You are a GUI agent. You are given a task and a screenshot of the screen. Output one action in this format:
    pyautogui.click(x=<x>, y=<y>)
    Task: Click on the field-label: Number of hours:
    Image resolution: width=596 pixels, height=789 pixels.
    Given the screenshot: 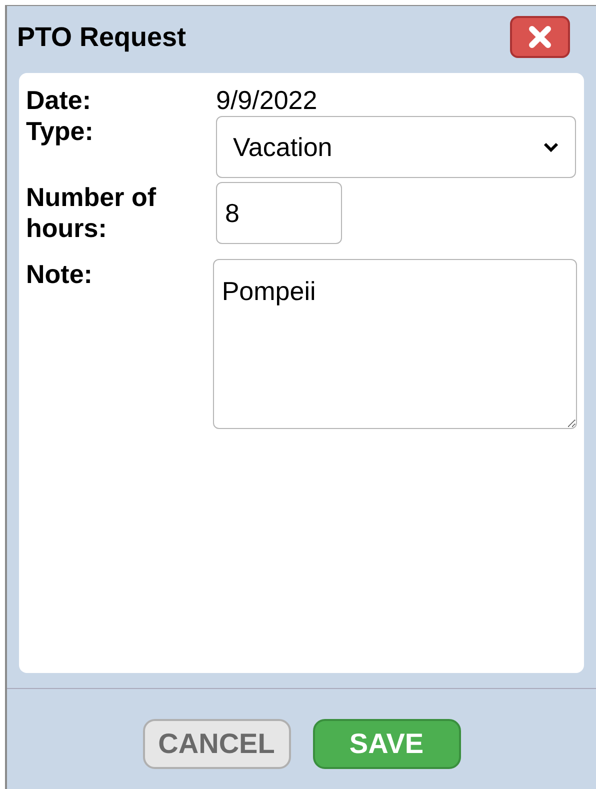 What is the action you would take?
    pyautogui.click(x=92, y=213)
    